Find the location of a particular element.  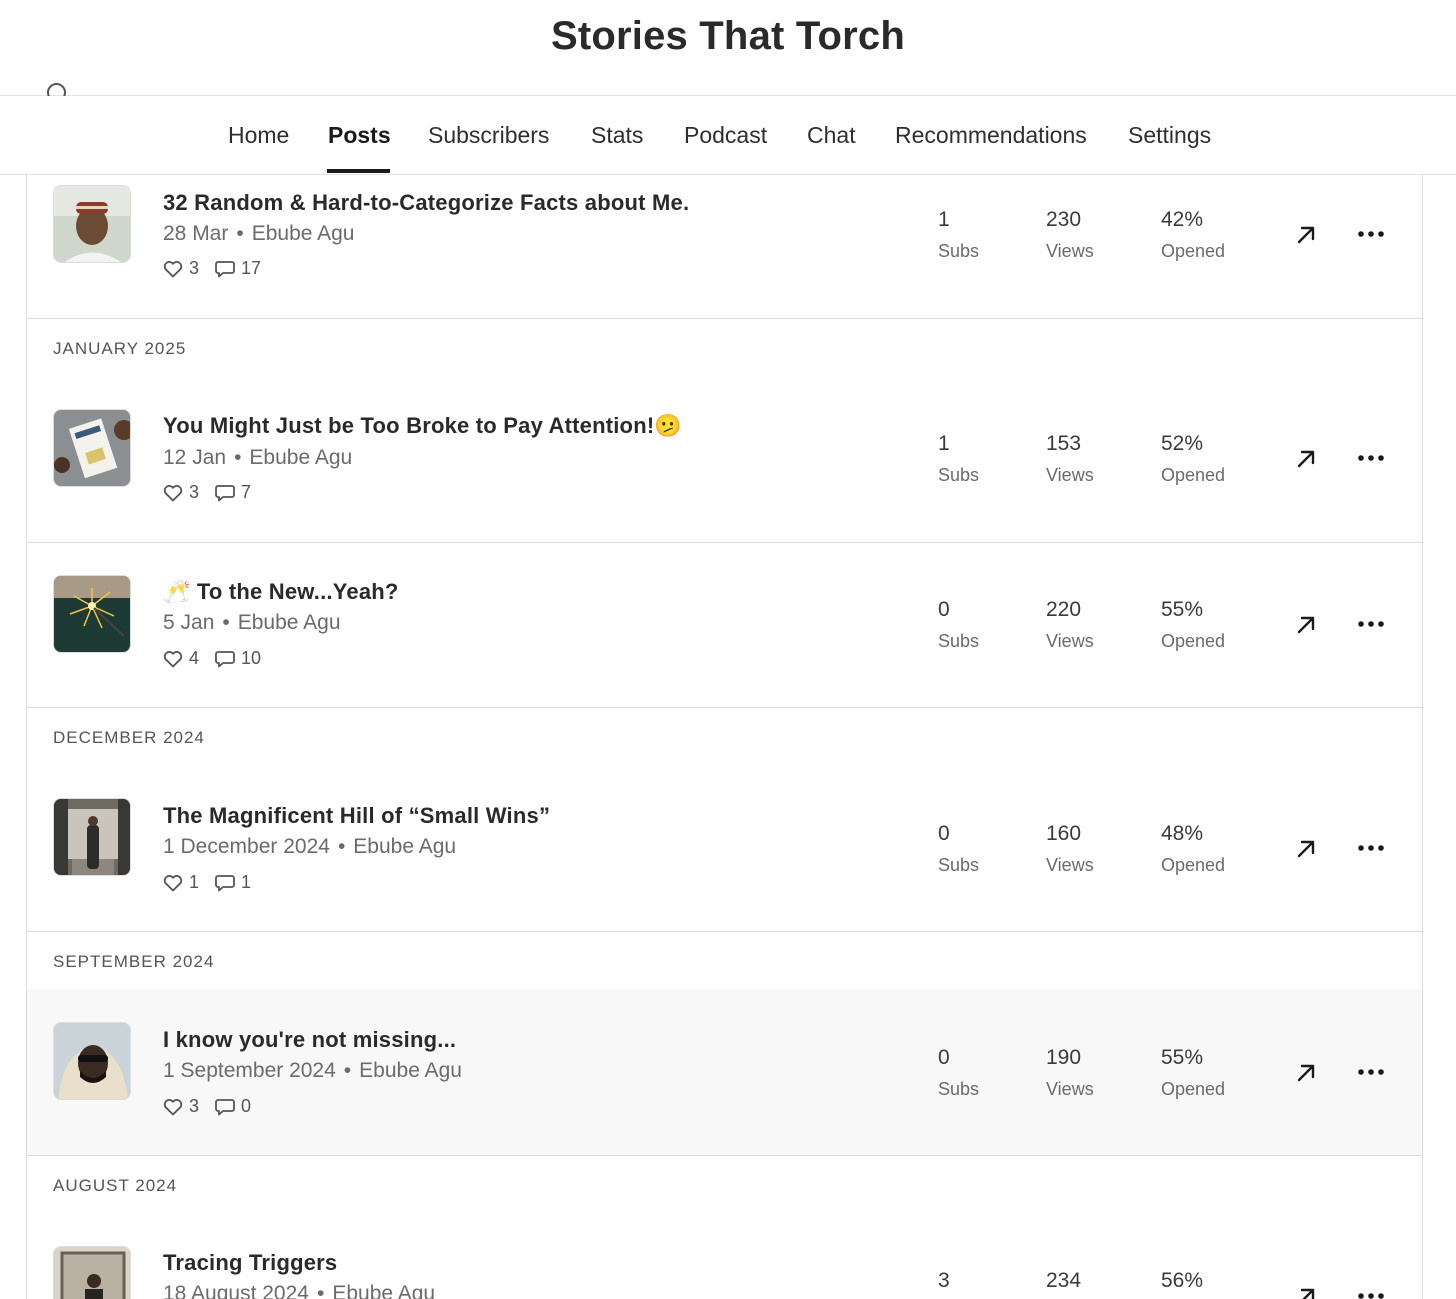

post-engagement: 3 17 is located at coordinates (220, 268).